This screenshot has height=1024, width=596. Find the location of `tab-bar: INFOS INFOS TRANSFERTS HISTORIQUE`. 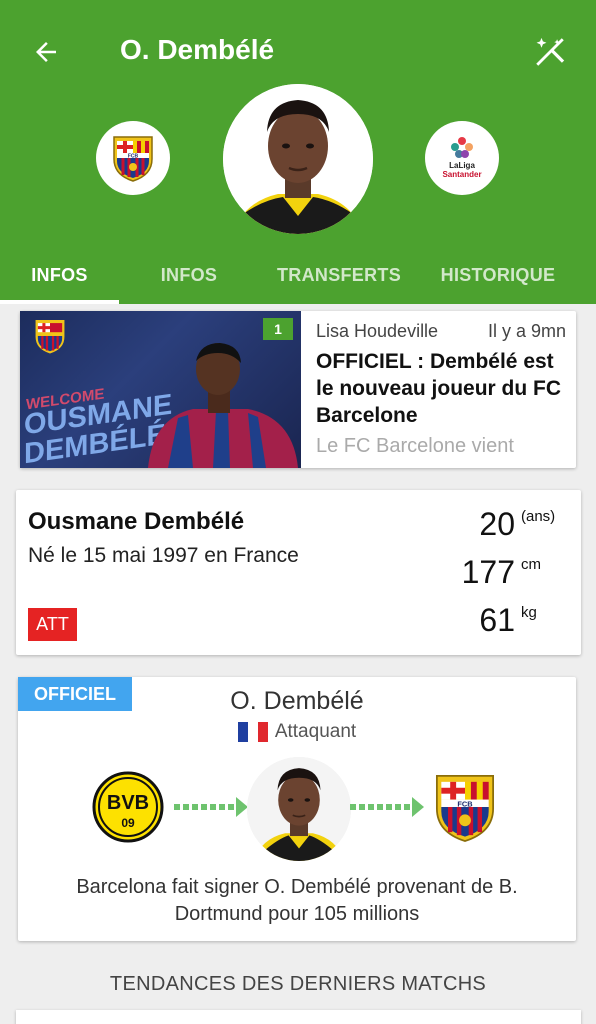

tab-bar: INFOS INFOS TRANSFERTS HISTORIQUE is located at coordinates (298, 275).